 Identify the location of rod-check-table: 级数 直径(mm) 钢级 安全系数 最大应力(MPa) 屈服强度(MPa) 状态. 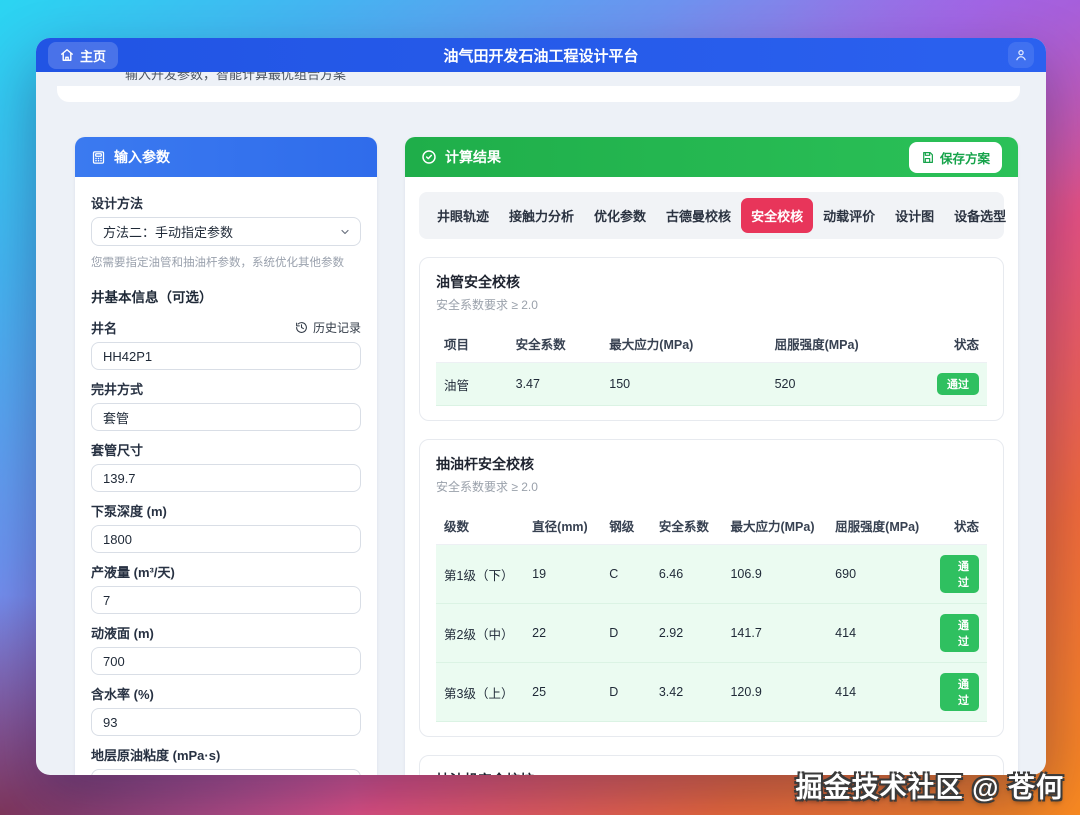
(711, 614).